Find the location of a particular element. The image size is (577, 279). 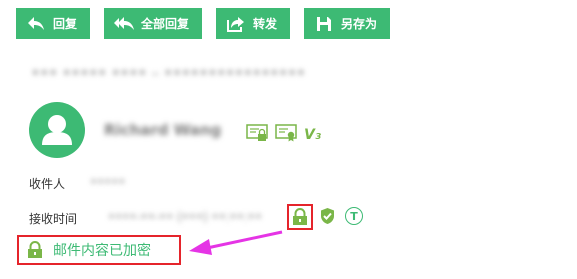

save-as-label: 另存为 is located at coordinates (359, 24).